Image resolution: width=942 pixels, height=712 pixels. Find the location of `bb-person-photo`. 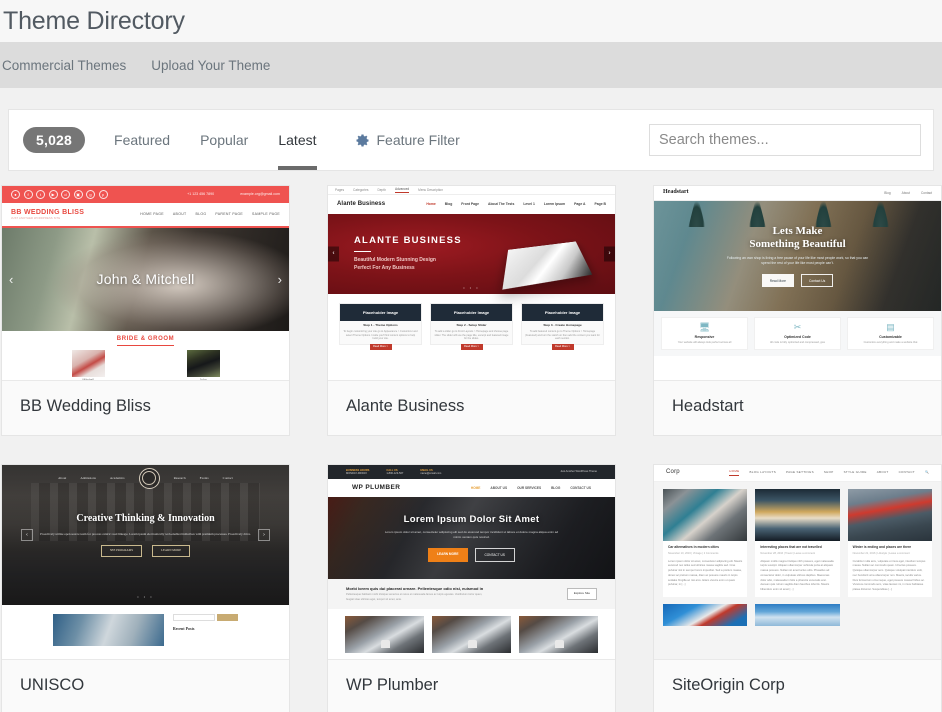

bb-person-photo is located at coordinates (88, 363).